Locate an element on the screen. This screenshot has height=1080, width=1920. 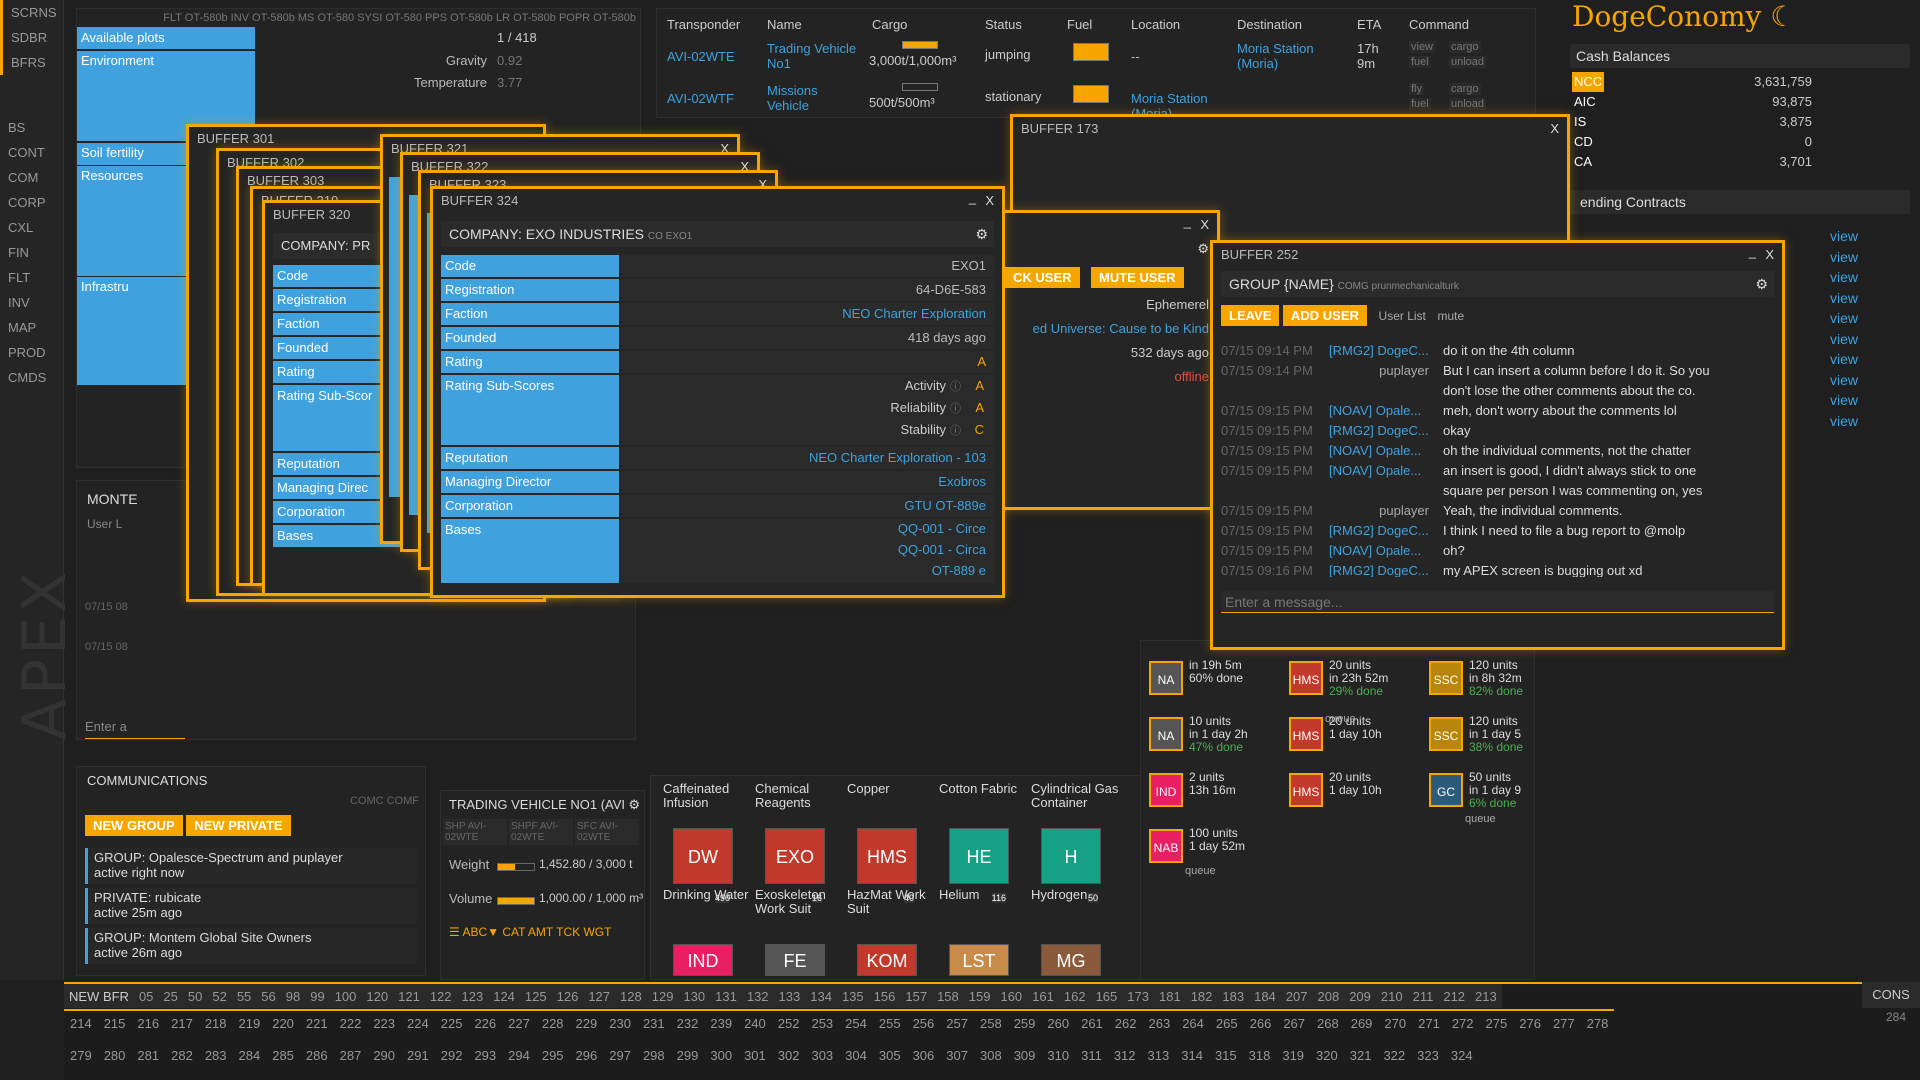
sidebar-cmd-bfrs: BFRS is located at coordinates (31, 62).